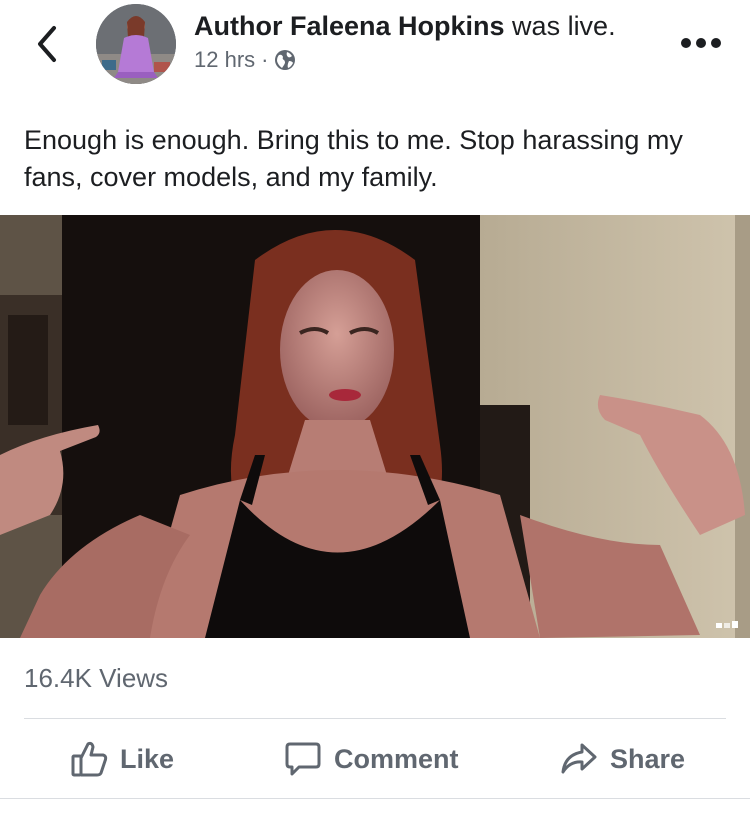  Describe the element at coordinates (375, 798) in the screenshot. I see `bottom-divider` at that location.